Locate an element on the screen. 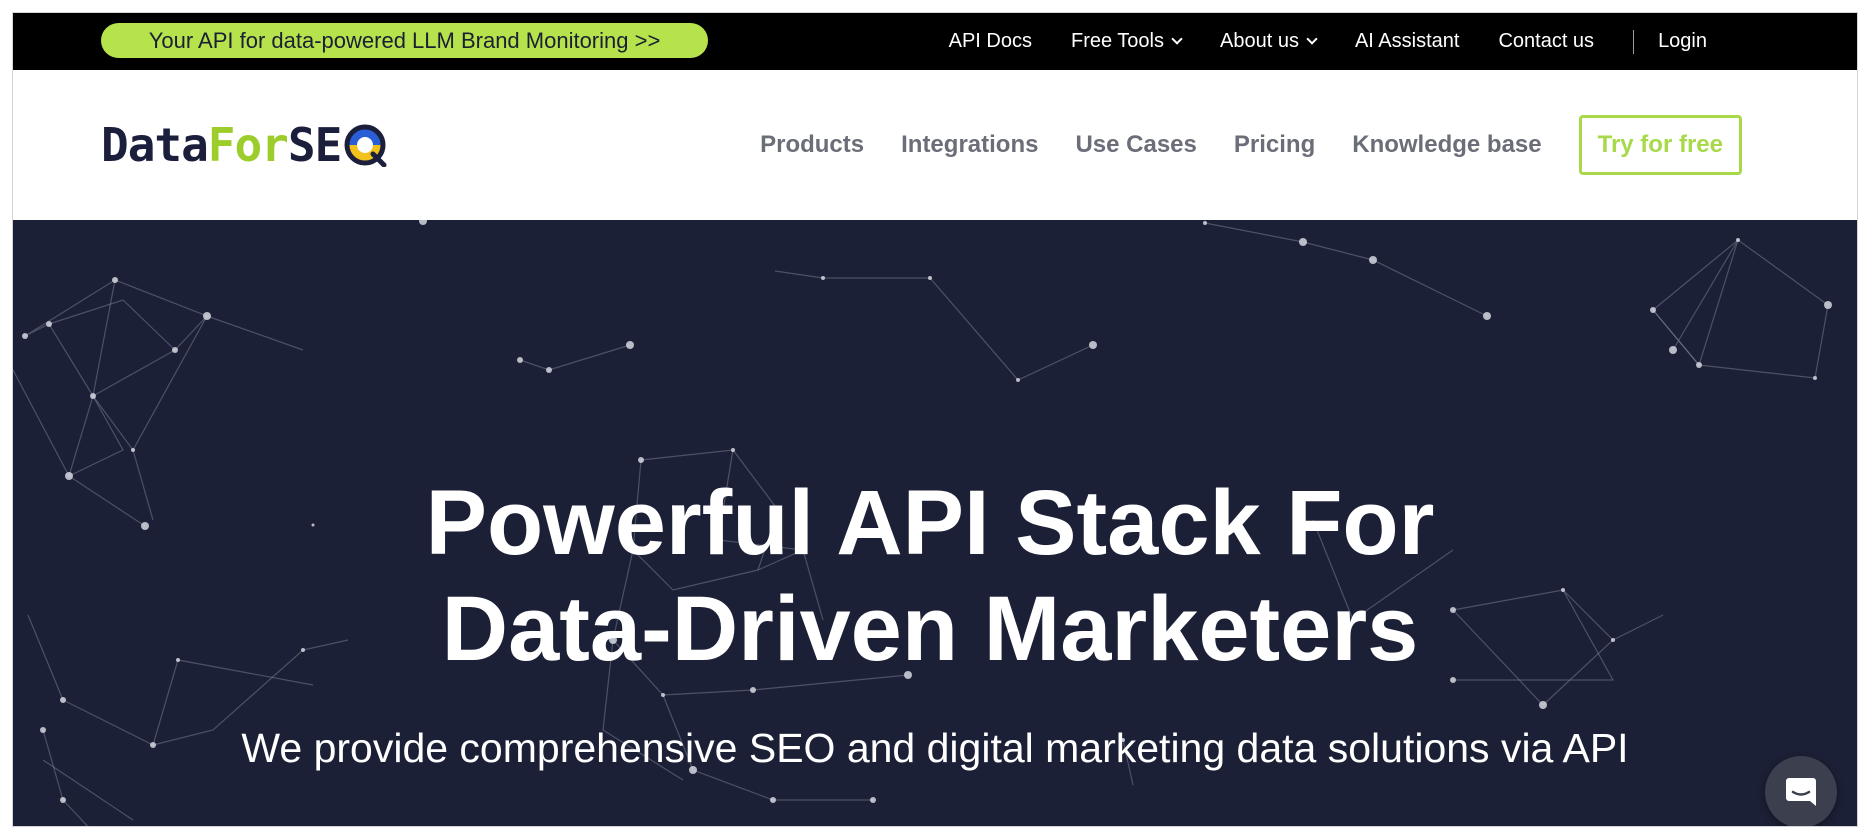 Image resolution: width=1870 pixels, height=840 pixels. top-link-api-docs: API Docs is located at coordinates (990, 41).